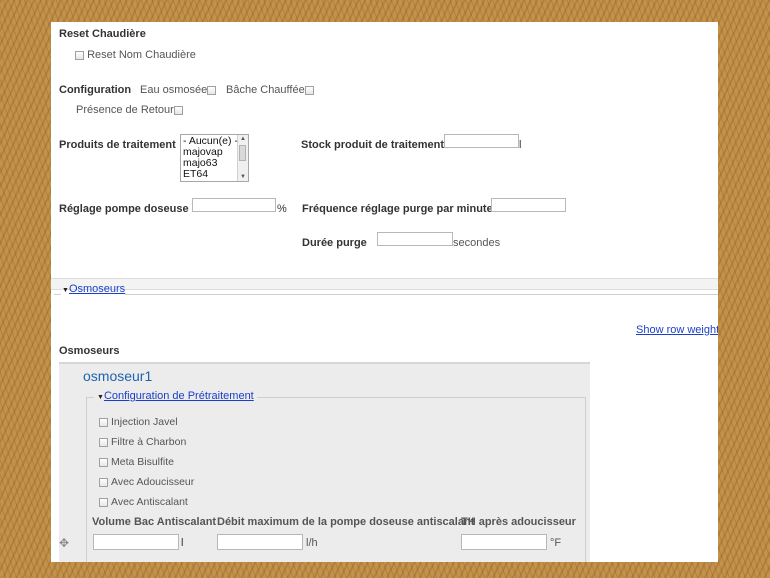 Image resolution: width=770 pixels, height=578 pixels. I want to click on bache-label: Bâche Chauffée, so click(265, 90).